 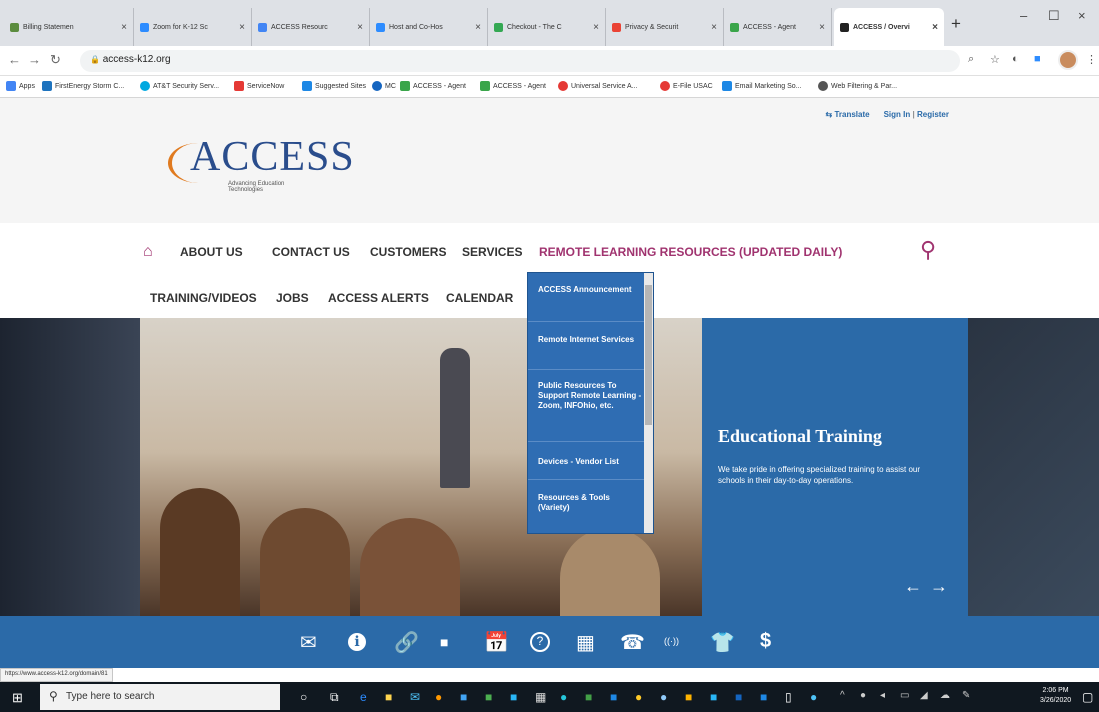 What do you see at coordinates (588, 697) in the screenshot?
I see `excel-icon: ■` at bounding box center [588, 697].